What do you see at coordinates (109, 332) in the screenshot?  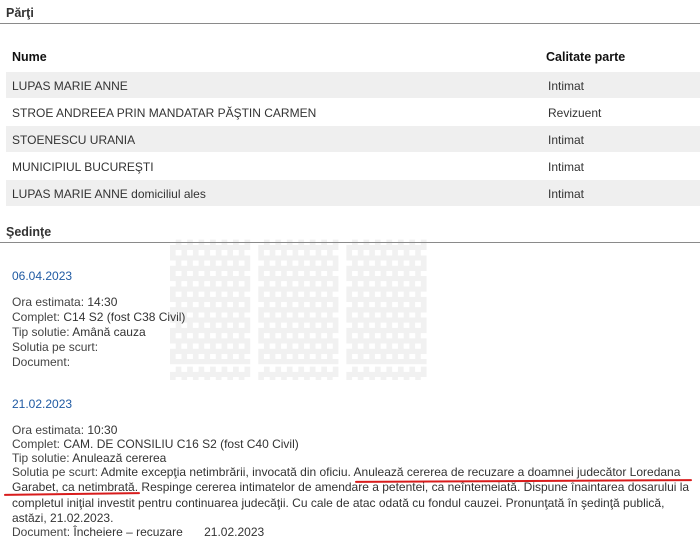 I see `value: Amână cauza` at bounding box center [109, 332].